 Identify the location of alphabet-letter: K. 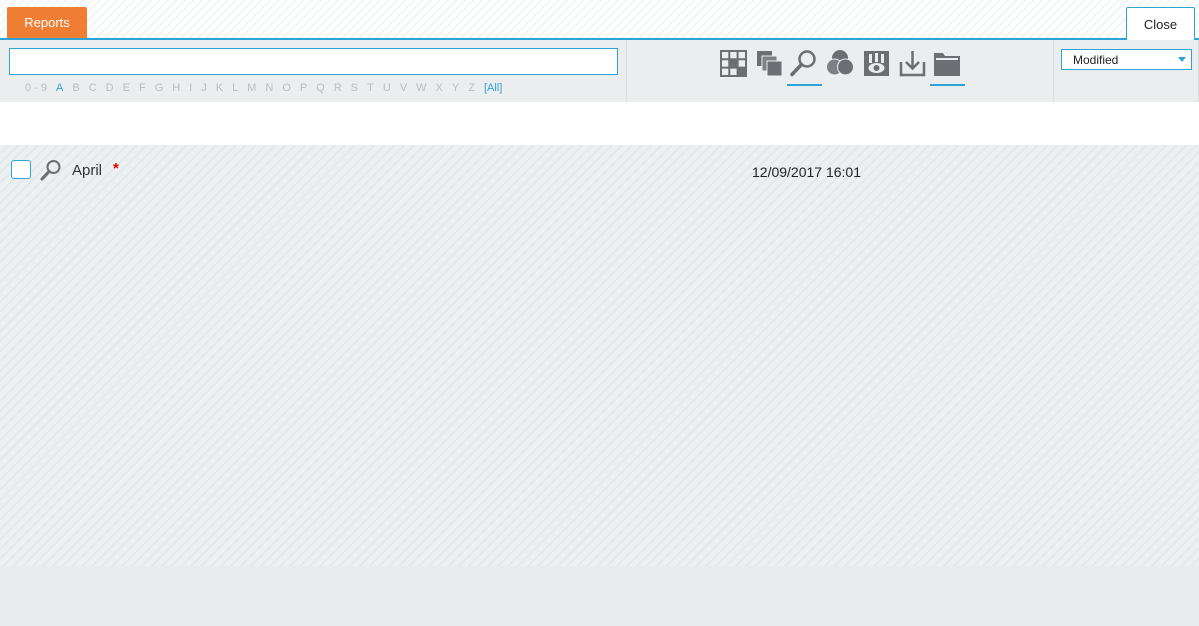
(219, 89).